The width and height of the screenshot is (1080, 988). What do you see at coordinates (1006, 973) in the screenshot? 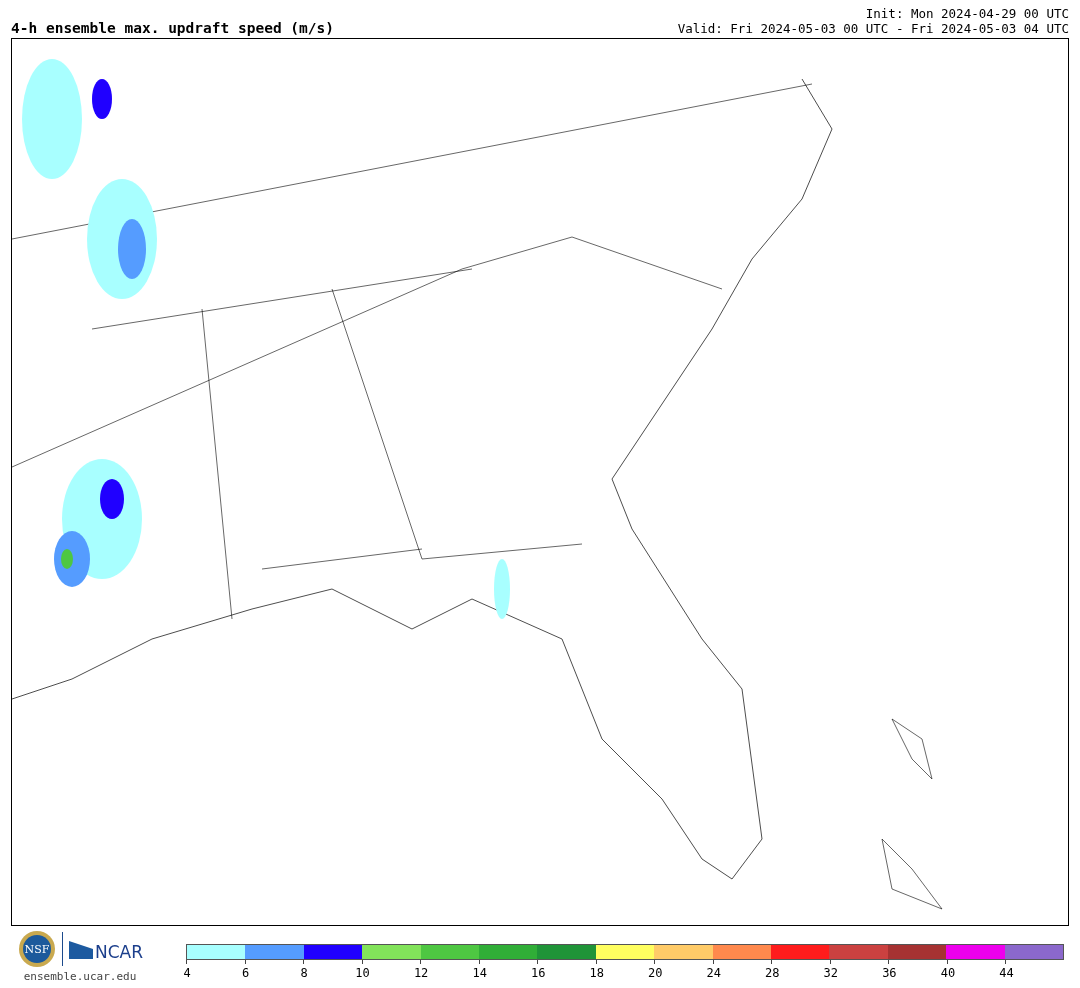
I see `tick-label: 44` at bounding box center [1006, 973].